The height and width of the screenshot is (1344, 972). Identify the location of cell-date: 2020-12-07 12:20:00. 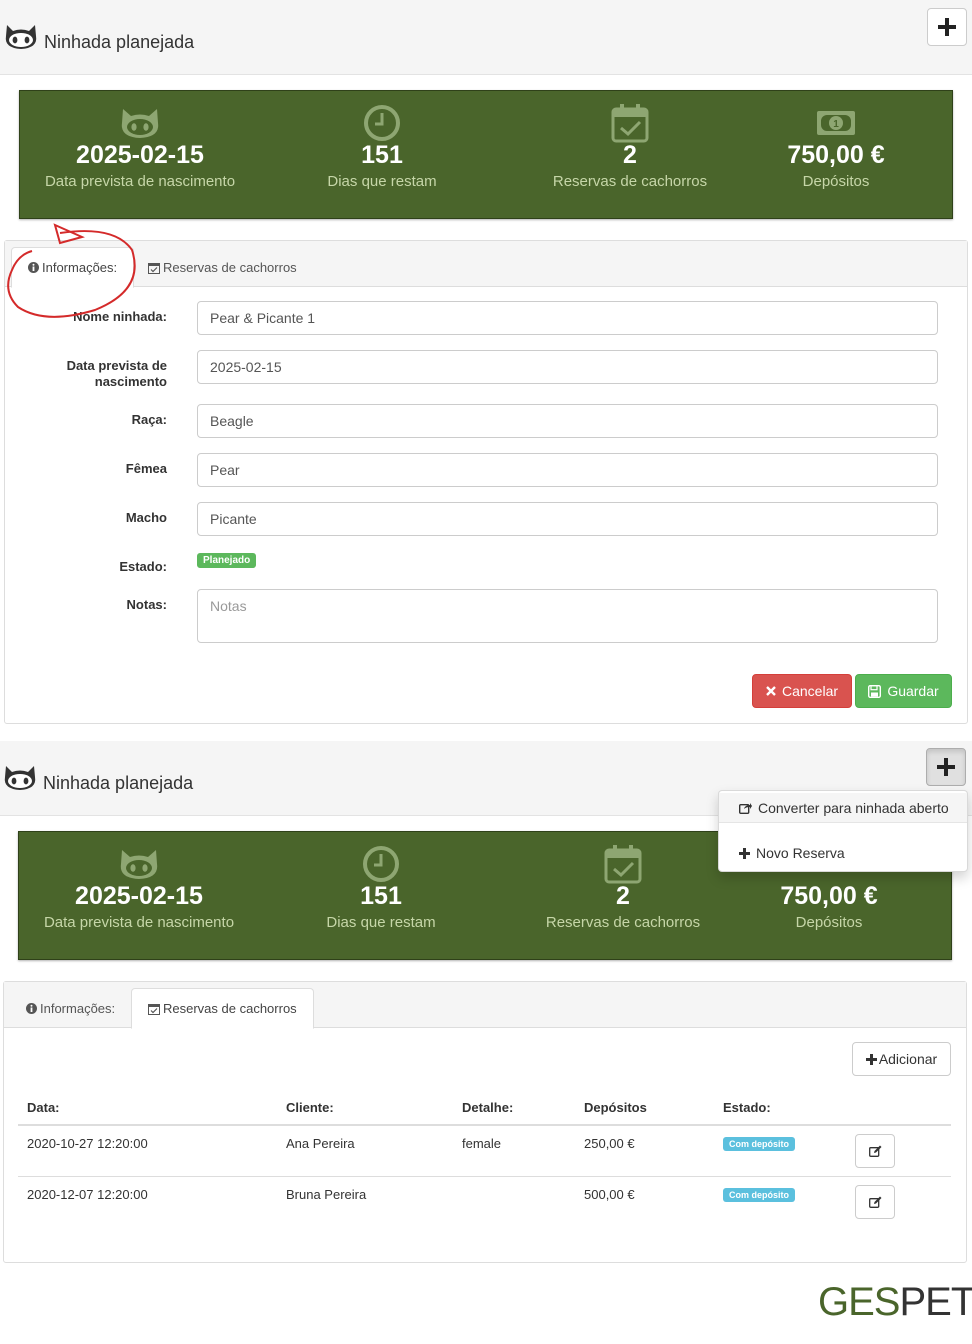
(87, 1194).